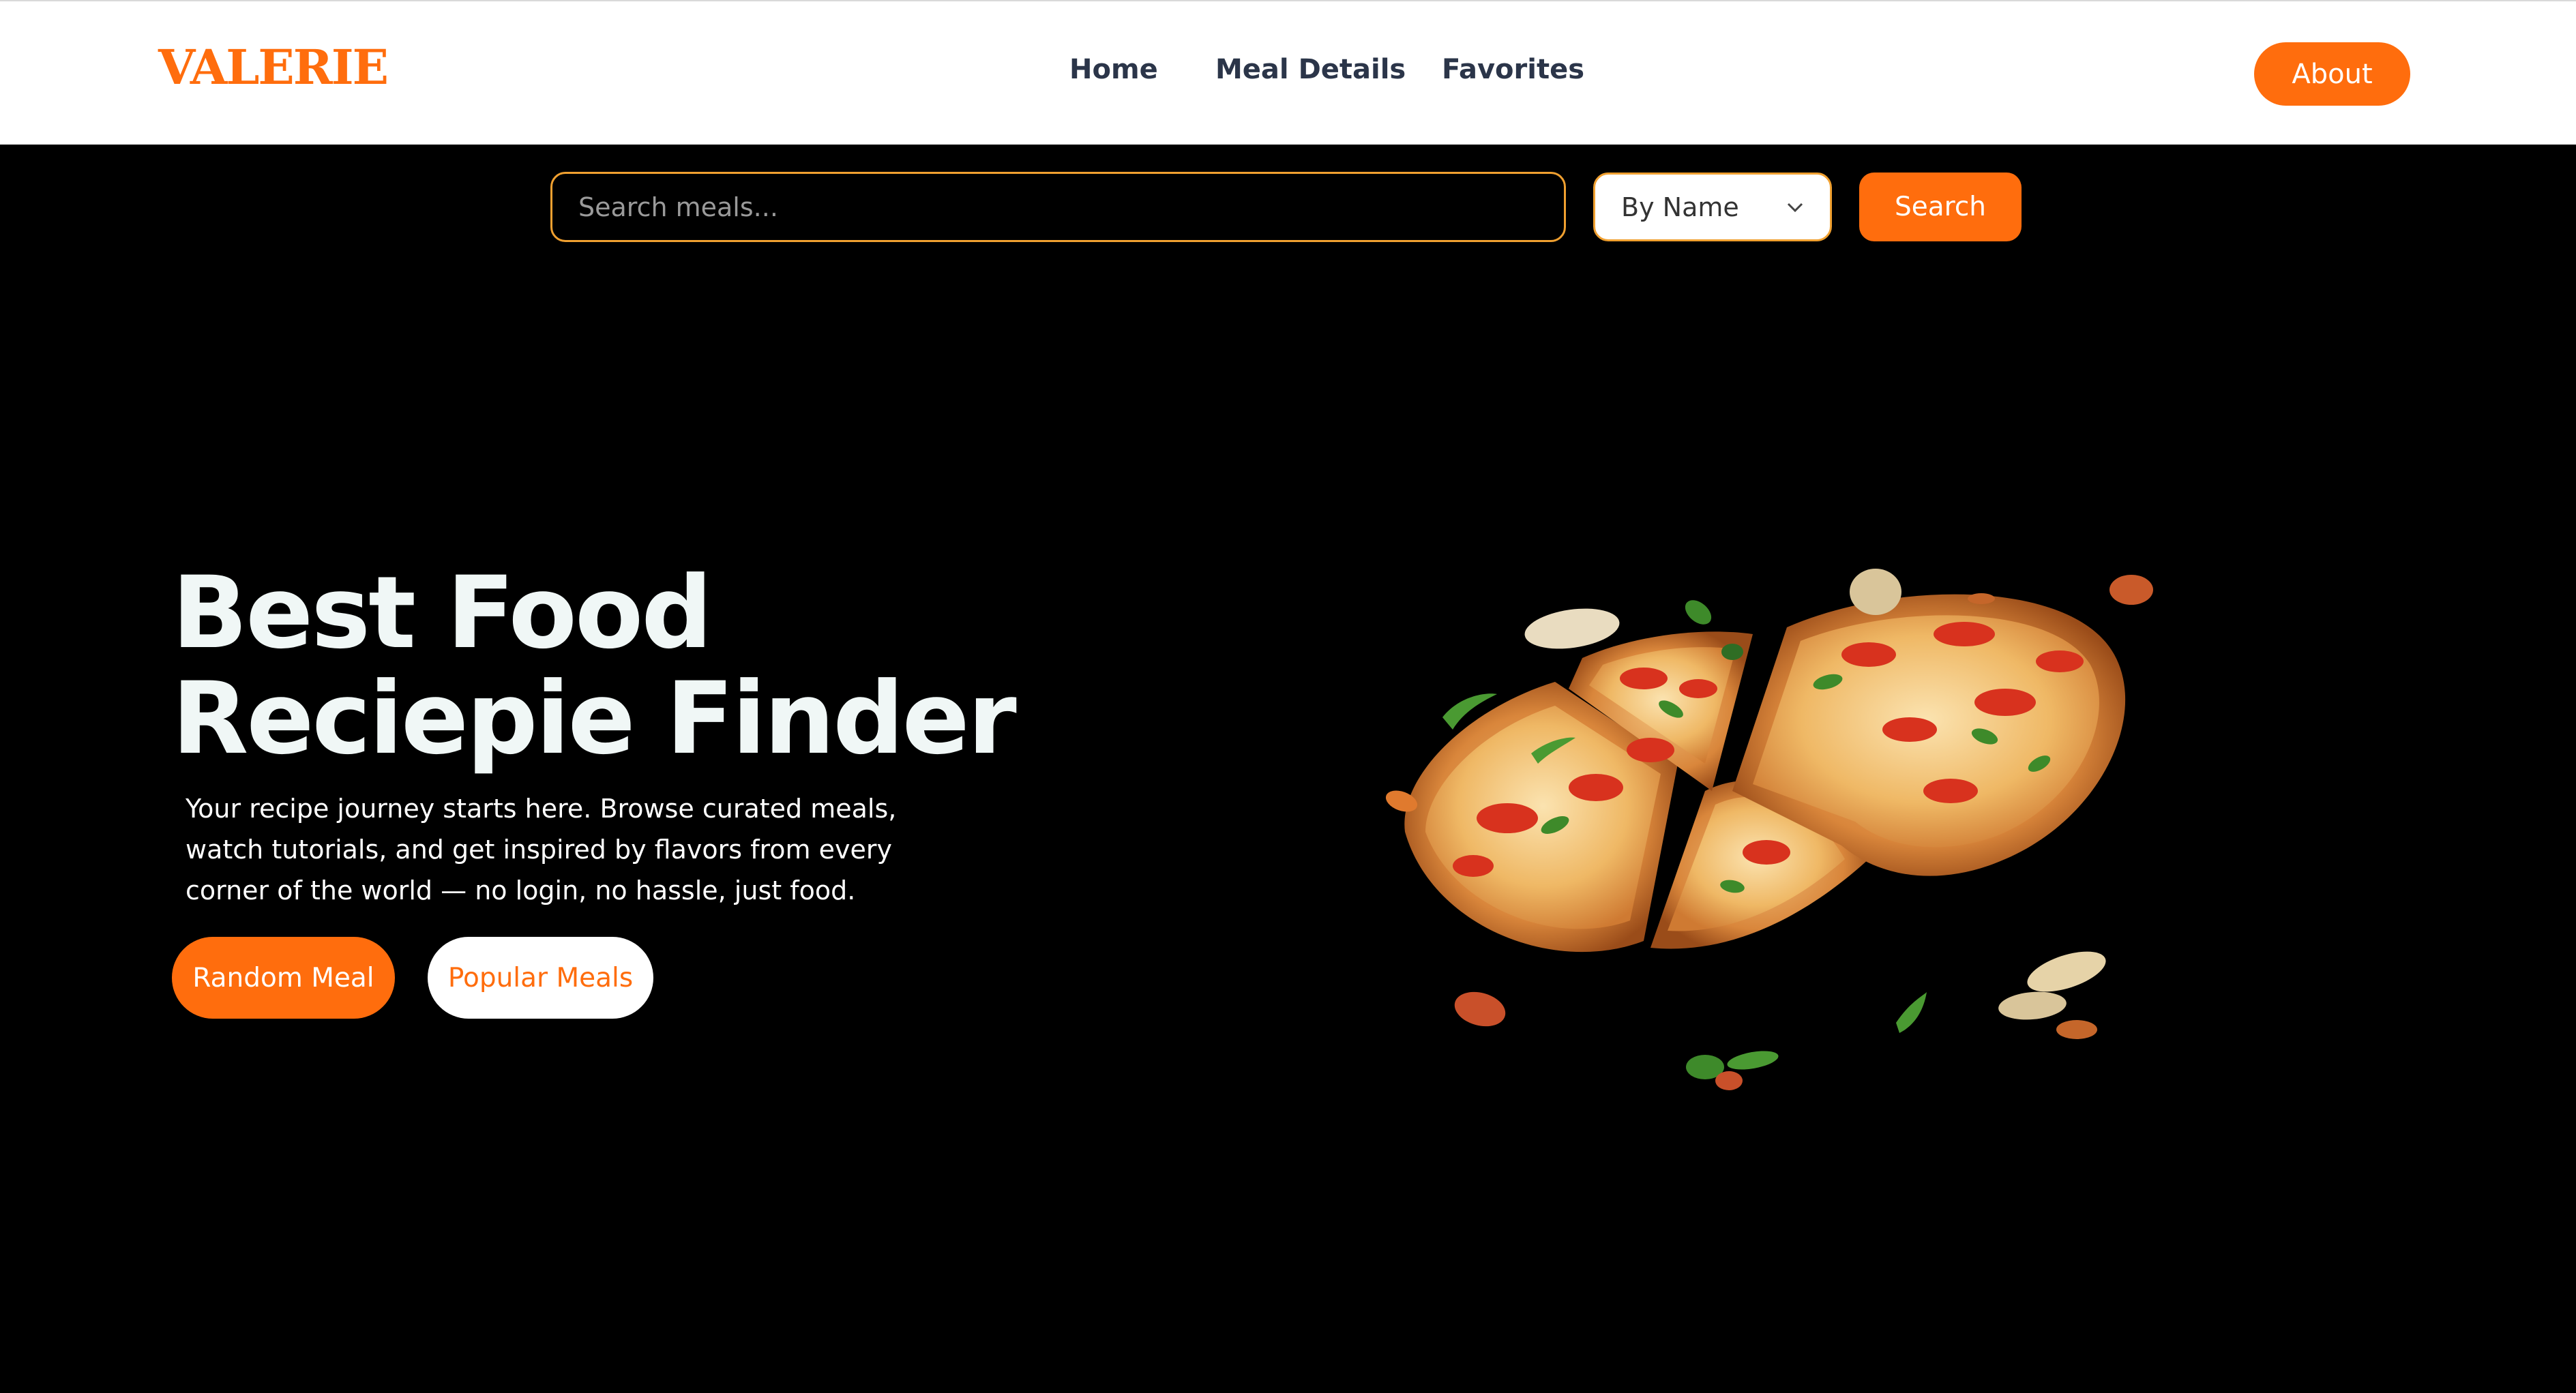 The height and width of the screenshot is (1393, 2576). Describe the element at coordinates (1113, 69) in the screenshot. I see `nav-link-home: Home` at that location.